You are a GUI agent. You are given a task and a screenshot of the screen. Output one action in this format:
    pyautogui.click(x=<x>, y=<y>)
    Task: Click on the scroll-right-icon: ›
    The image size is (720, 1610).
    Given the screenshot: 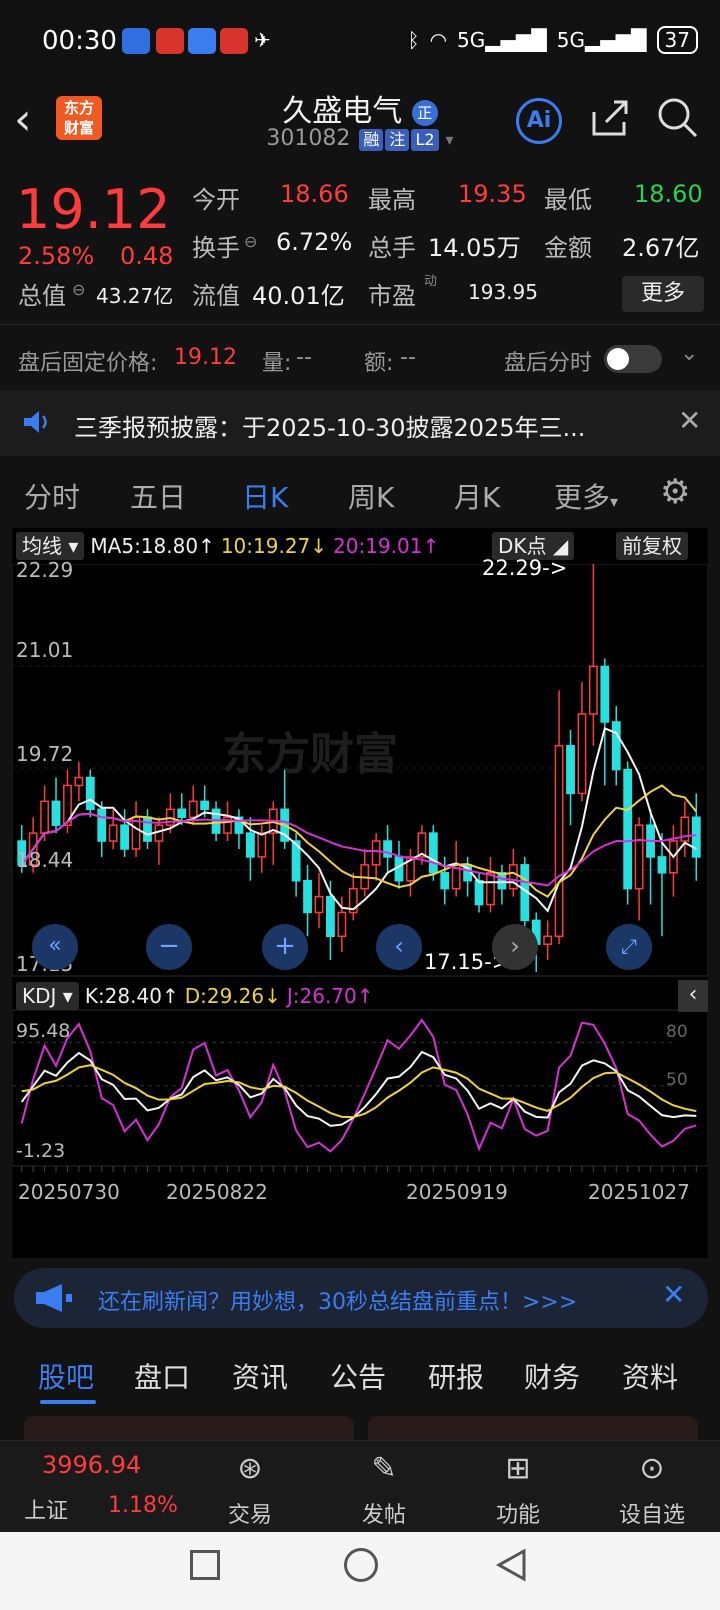 What is the action you would take?
    pyautogui.click(x=515, y=947)
    